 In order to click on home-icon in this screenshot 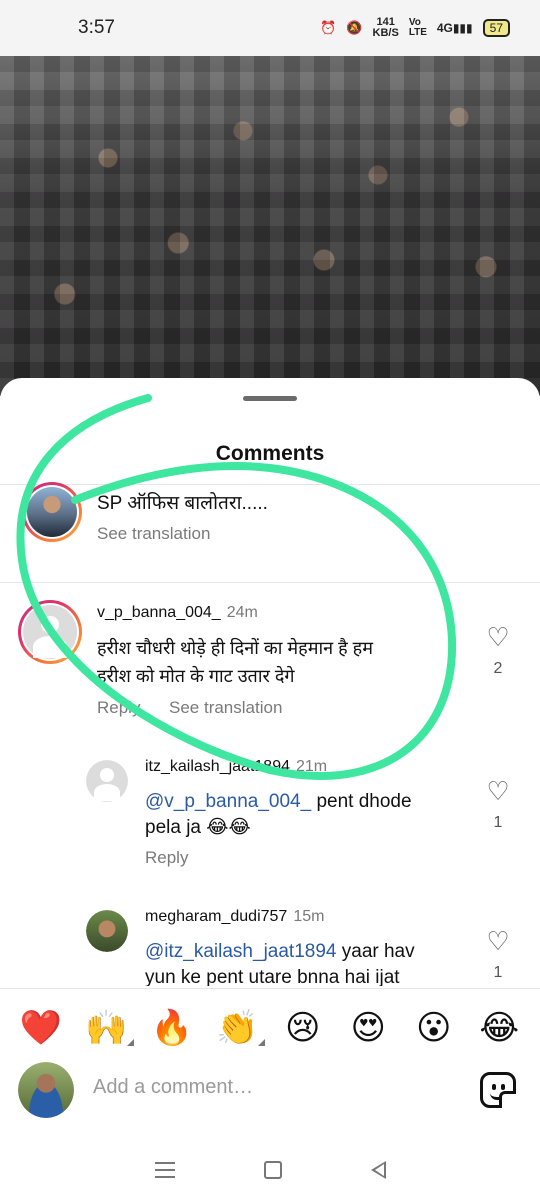, I will do `click(272, 1170)`.